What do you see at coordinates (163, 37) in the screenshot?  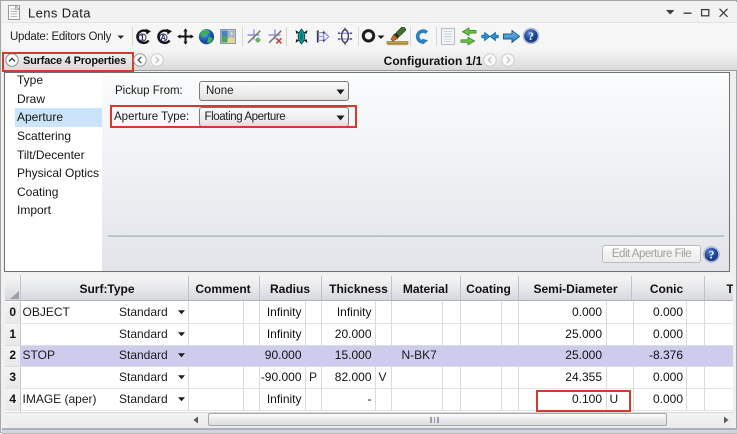 I see `svg-text: A` at bounding box center [163, 37].